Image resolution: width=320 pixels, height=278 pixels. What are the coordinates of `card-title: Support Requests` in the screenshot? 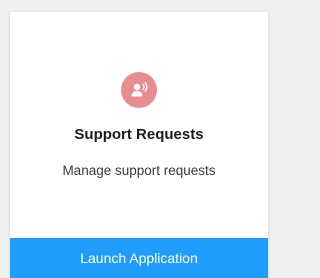 It's located at (139, 134).